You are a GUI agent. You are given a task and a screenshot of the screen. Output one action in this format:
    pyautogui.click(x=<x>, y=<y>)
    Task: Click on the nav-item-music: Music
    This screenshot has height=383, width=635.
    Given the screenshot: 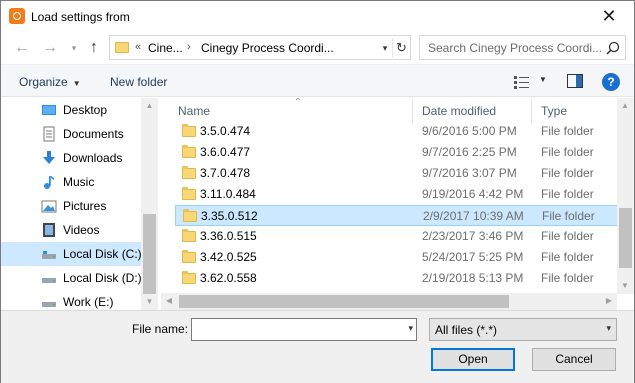 What is the action you would take?
    pyautogui.click(x=71, y=182)
    